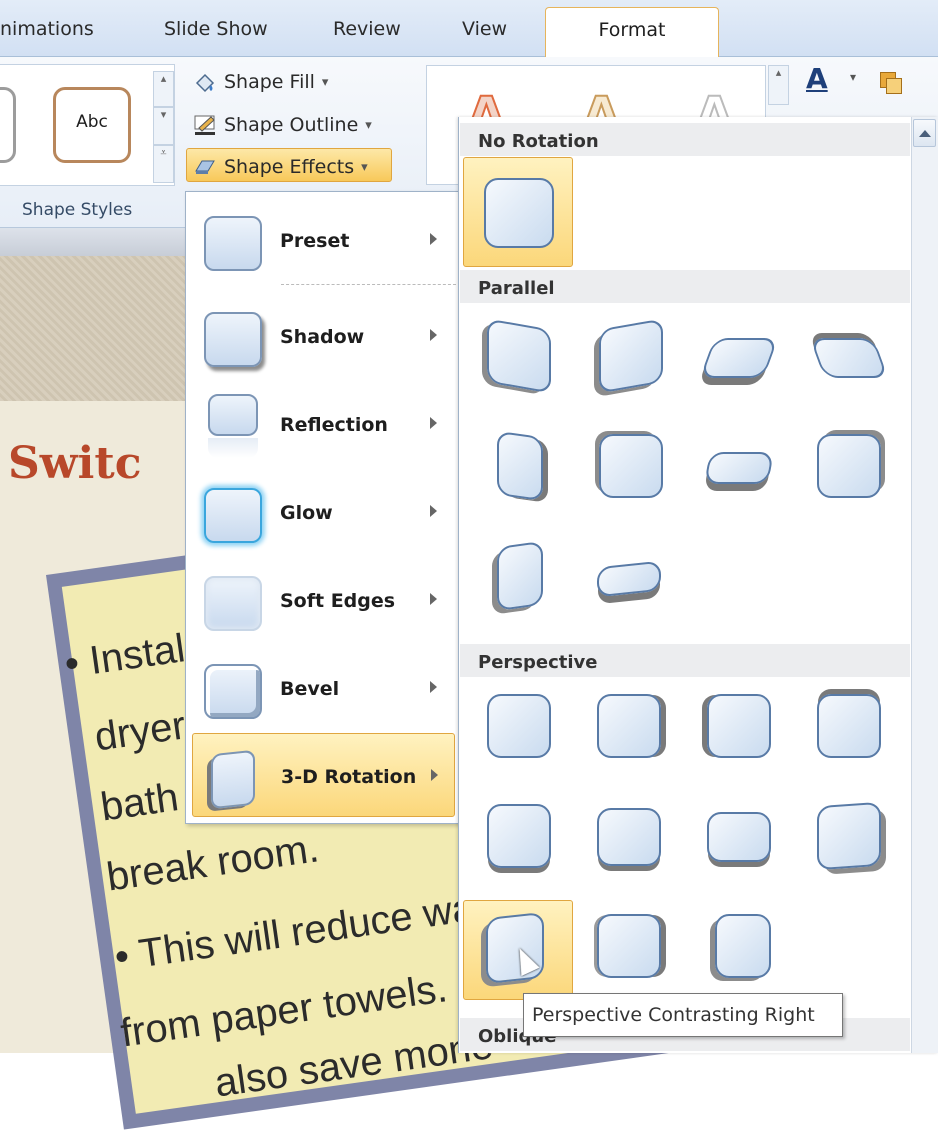 The width and height of the screenshot is (938, 1130). I want to click on bevel-icon, so click(233, 691).